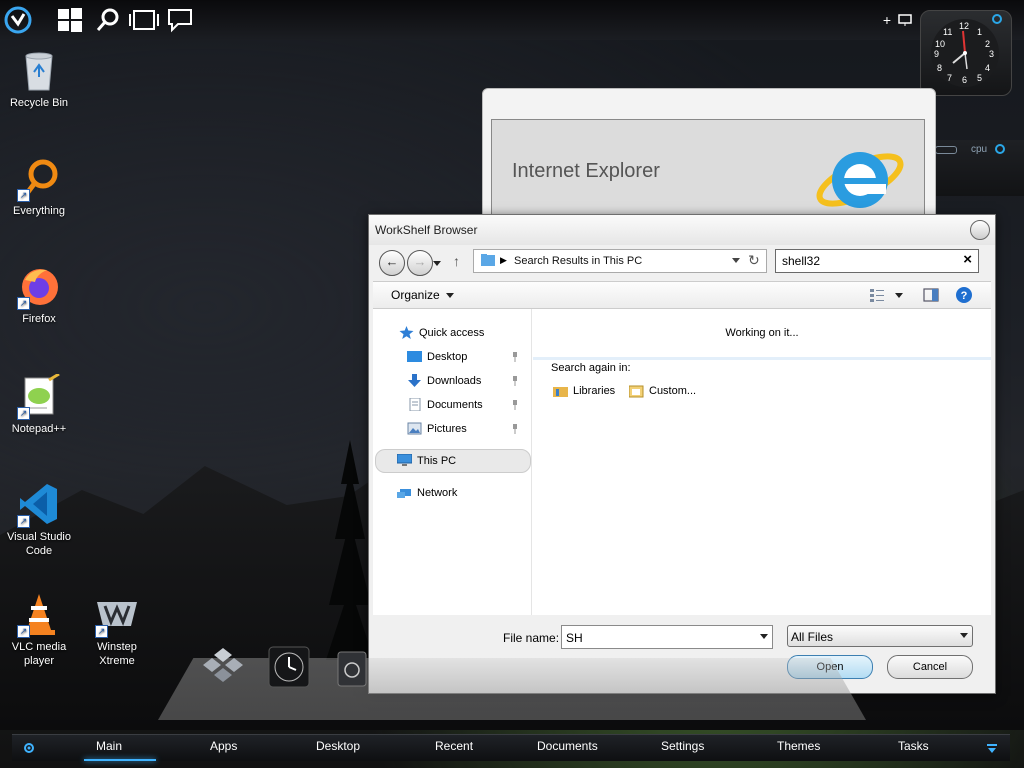  I want to click on gadget-status-dot, so click(997, 19).